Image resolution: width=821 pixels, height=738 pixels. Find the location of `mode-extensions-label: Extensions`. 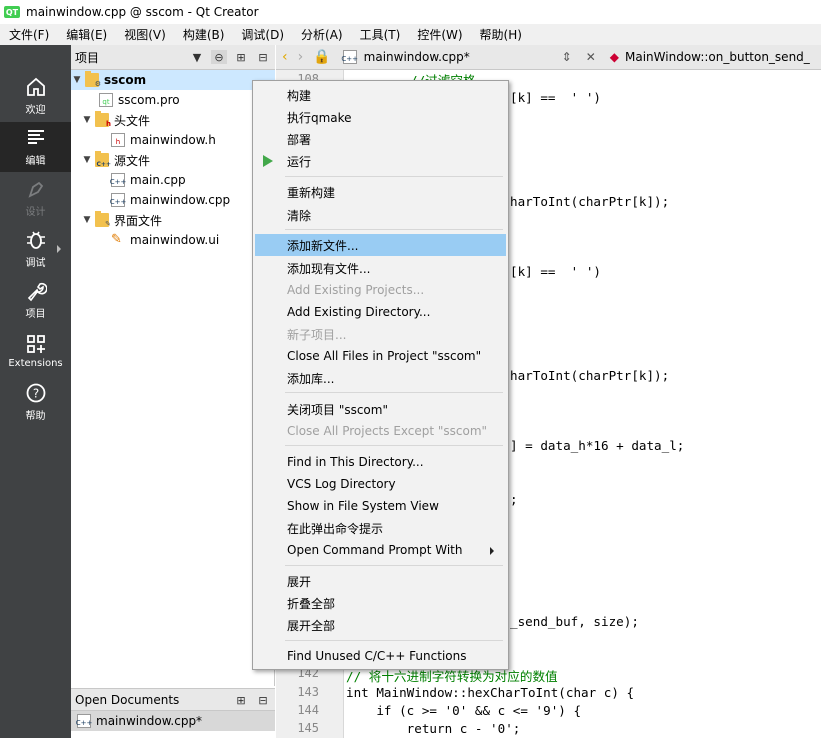

mode-extensions-label: Extensions is located at coordinates (35, 363).